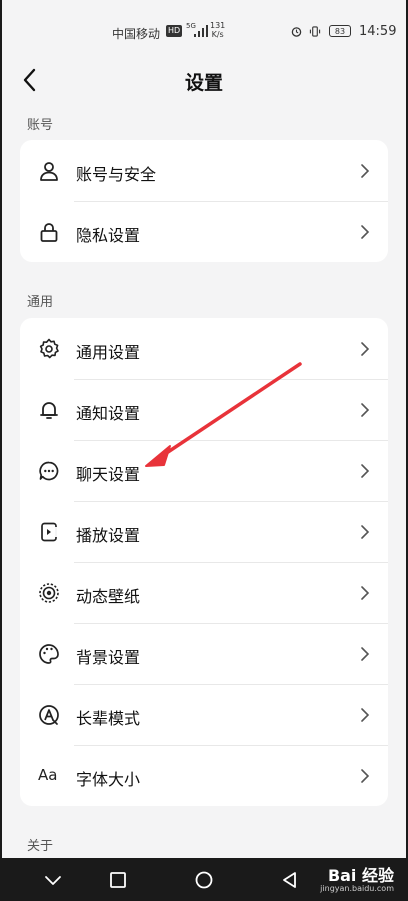  I want to click on status-bar: 中国移动 HD 5G 131 K/s 83 14:59, so click(204, 30).